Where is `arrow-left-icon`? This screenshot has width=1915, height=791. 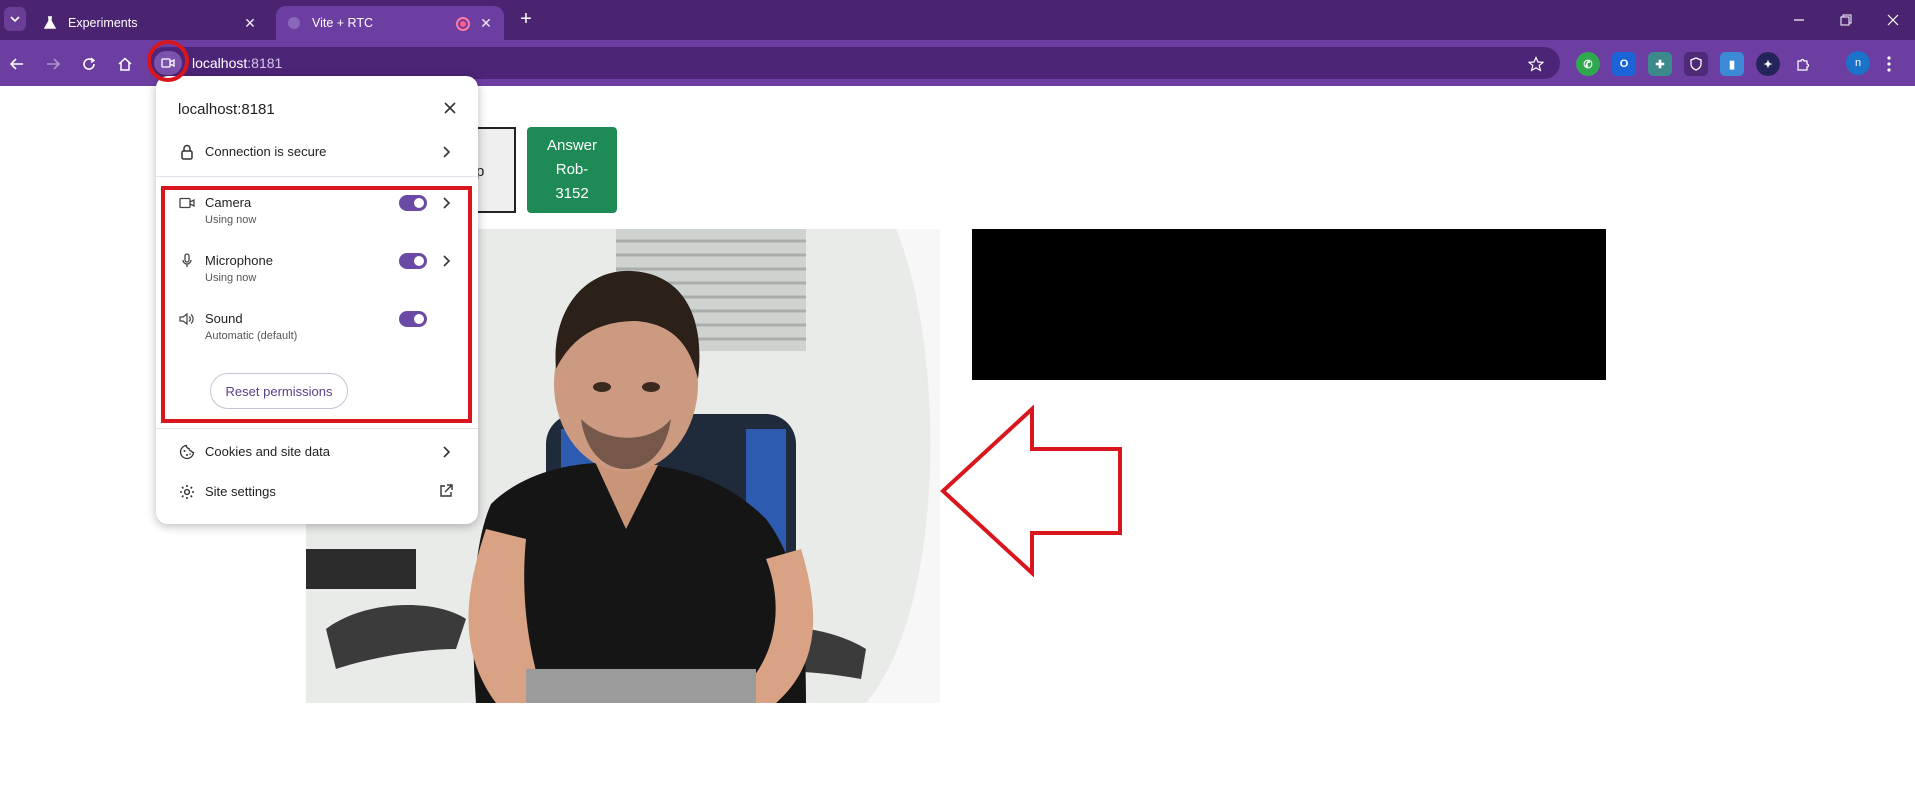
arrow-left-icon is located at coordinates (16, 64).